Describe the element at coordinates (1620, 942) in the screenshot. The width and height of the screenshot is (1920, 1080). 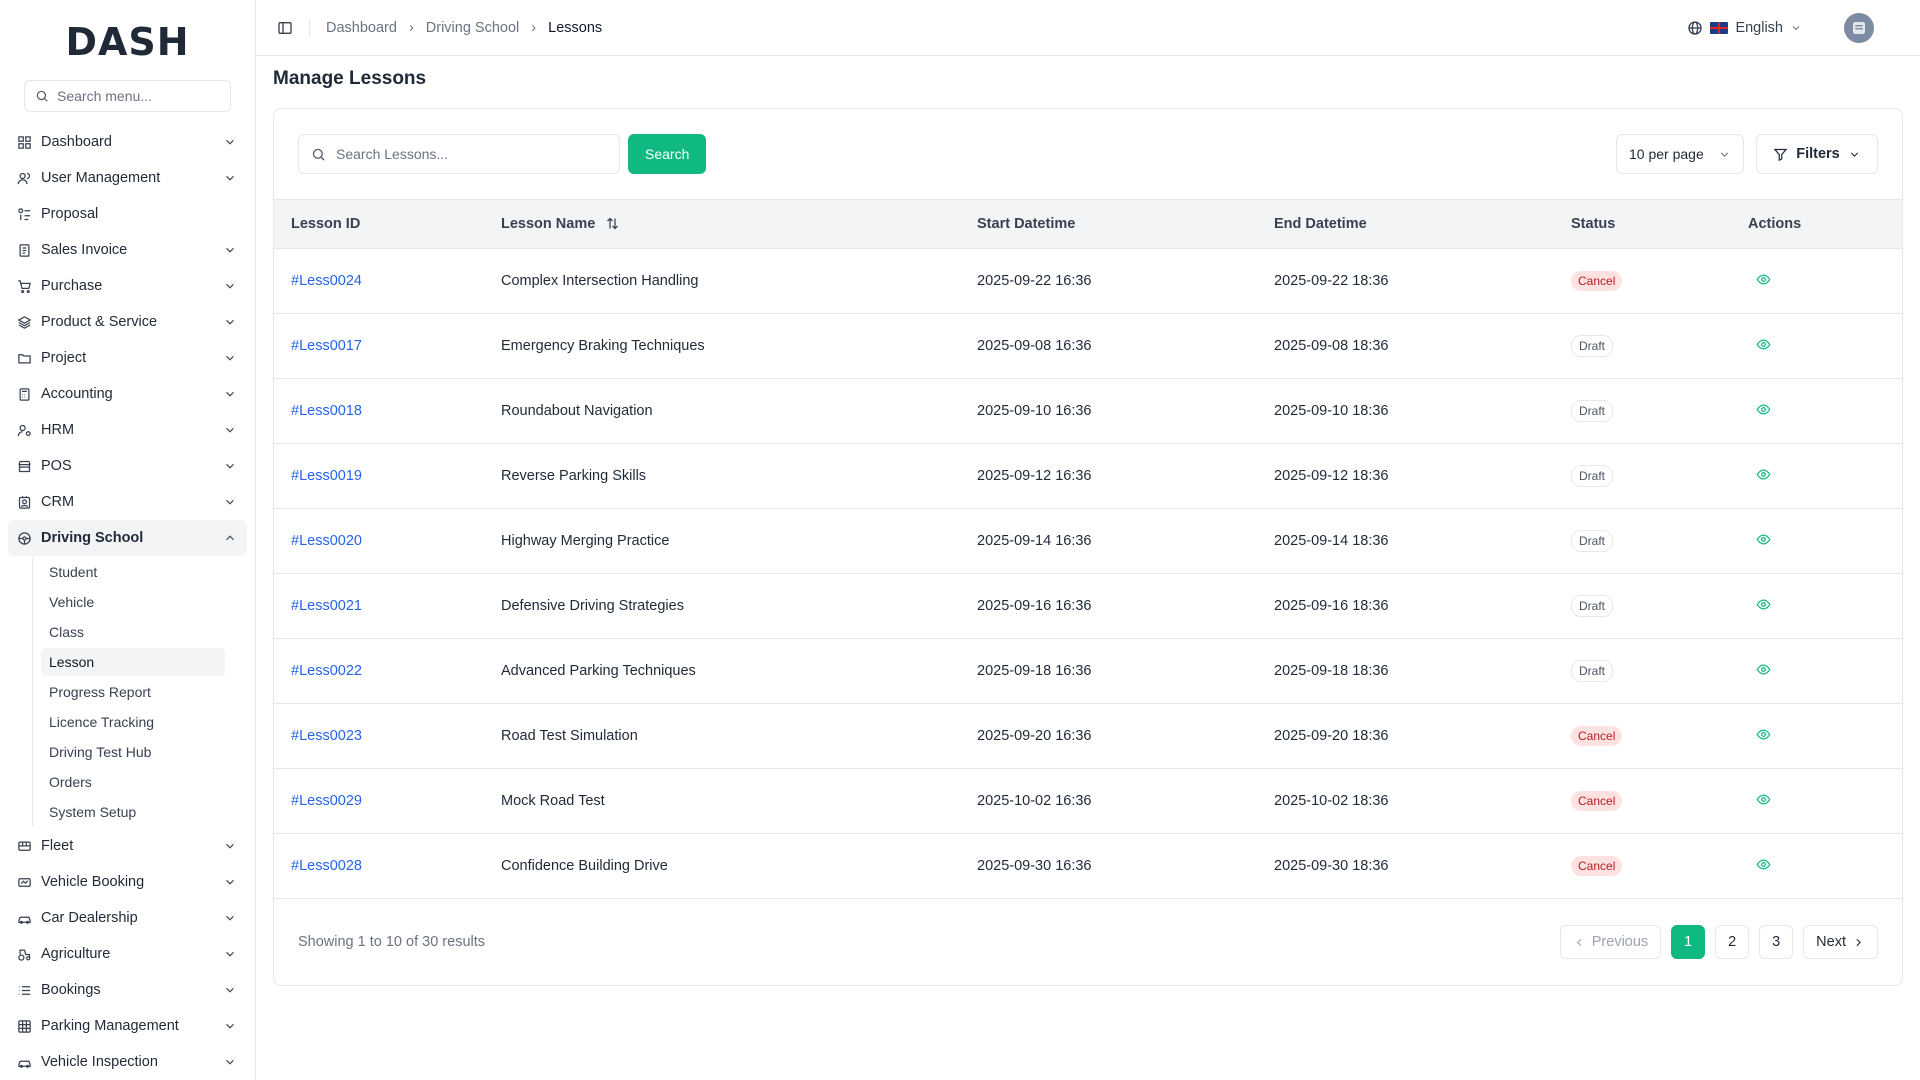
I see `previous-label: Previous` at that location.